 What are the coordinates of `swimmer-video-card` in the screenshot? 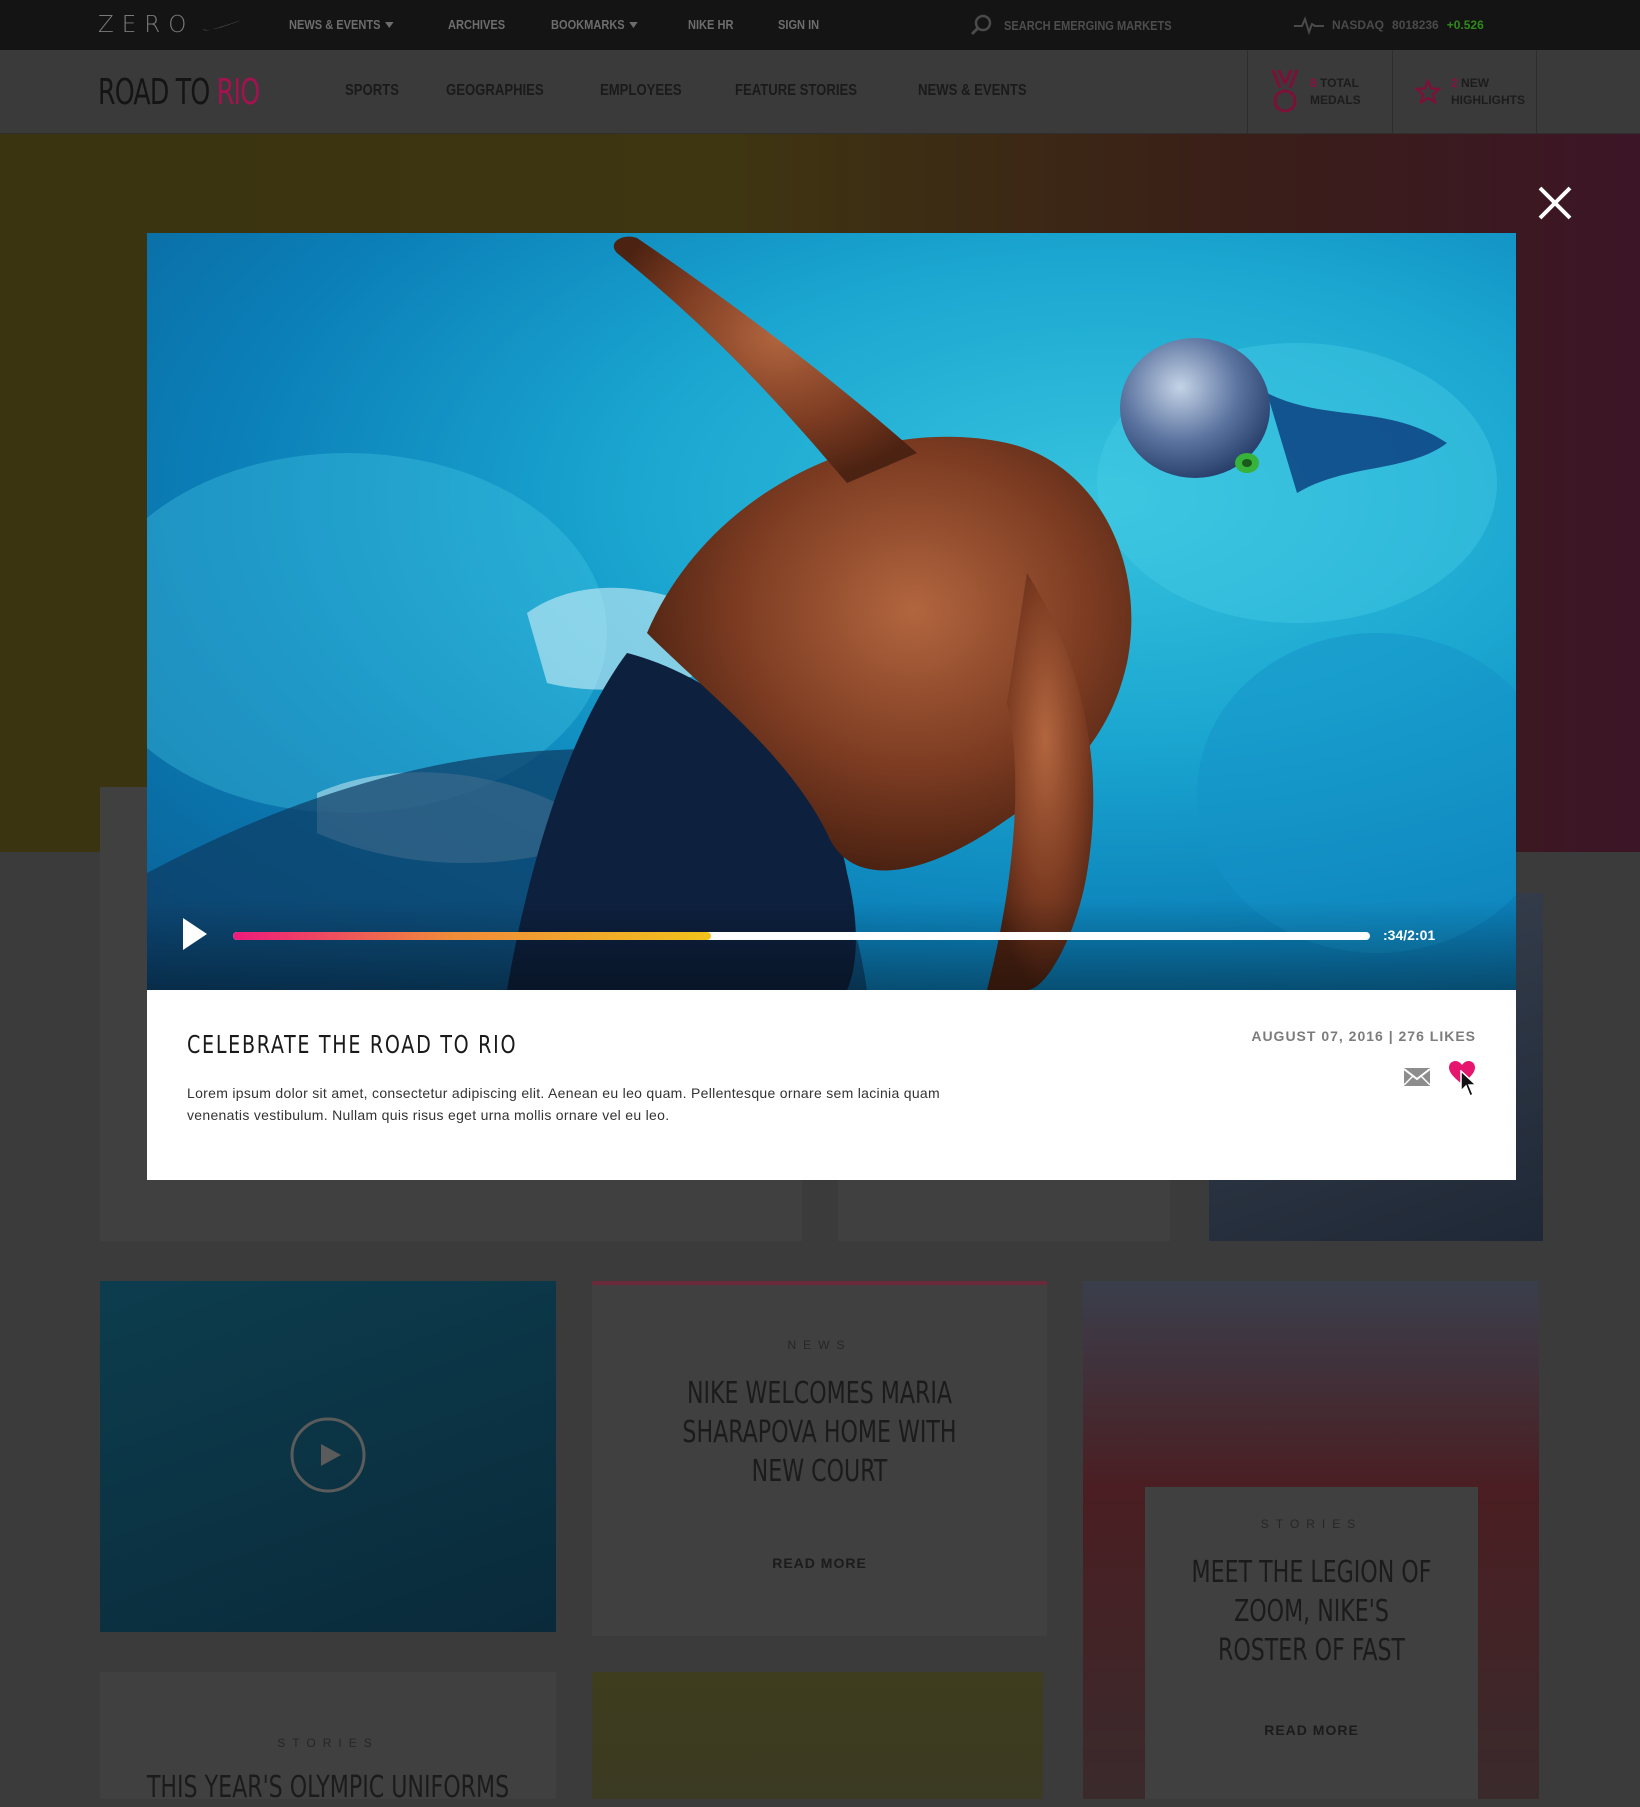 It's located at (328, 1456).